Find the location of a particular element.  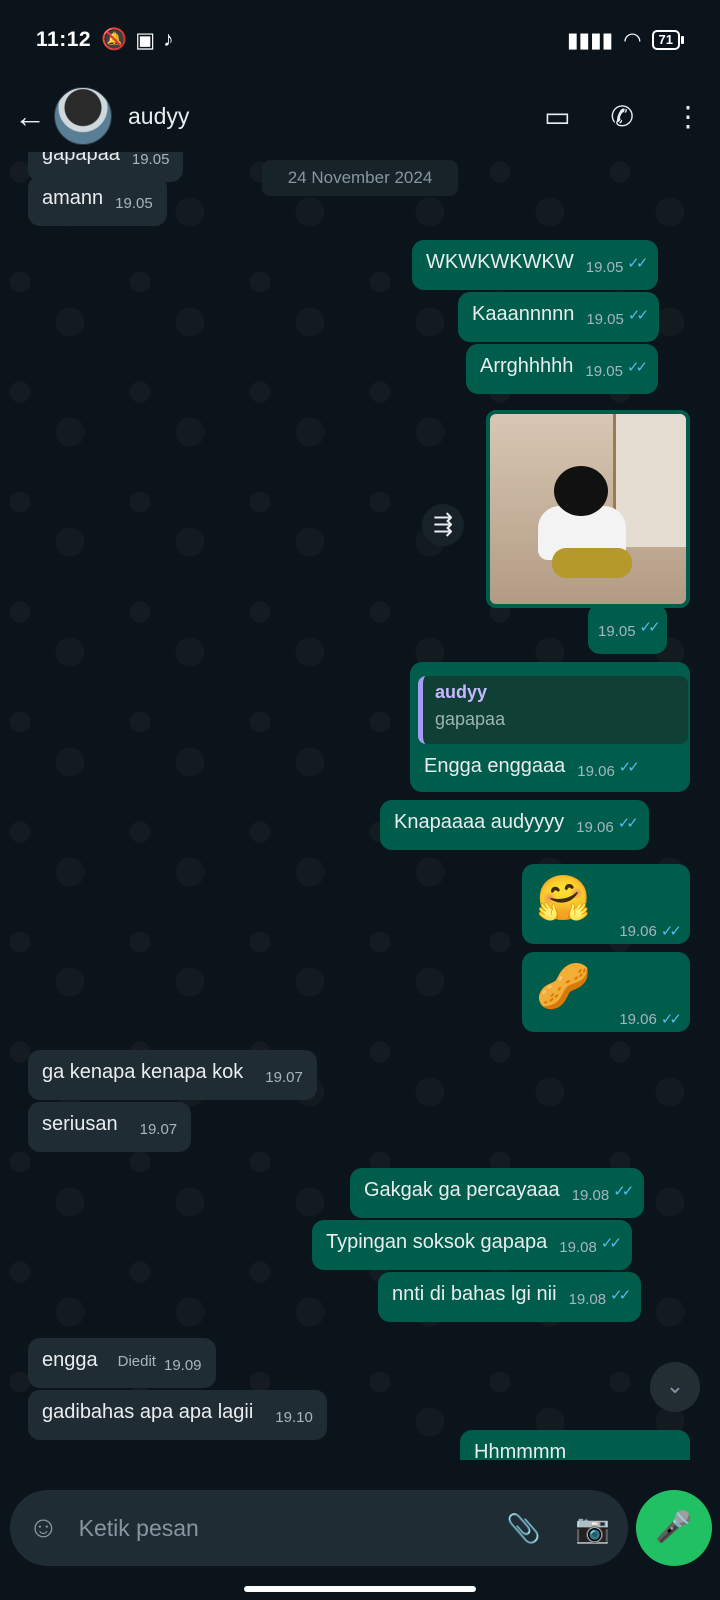

peanuts-emoji: 🥜 is located at coordinates (563, 986).